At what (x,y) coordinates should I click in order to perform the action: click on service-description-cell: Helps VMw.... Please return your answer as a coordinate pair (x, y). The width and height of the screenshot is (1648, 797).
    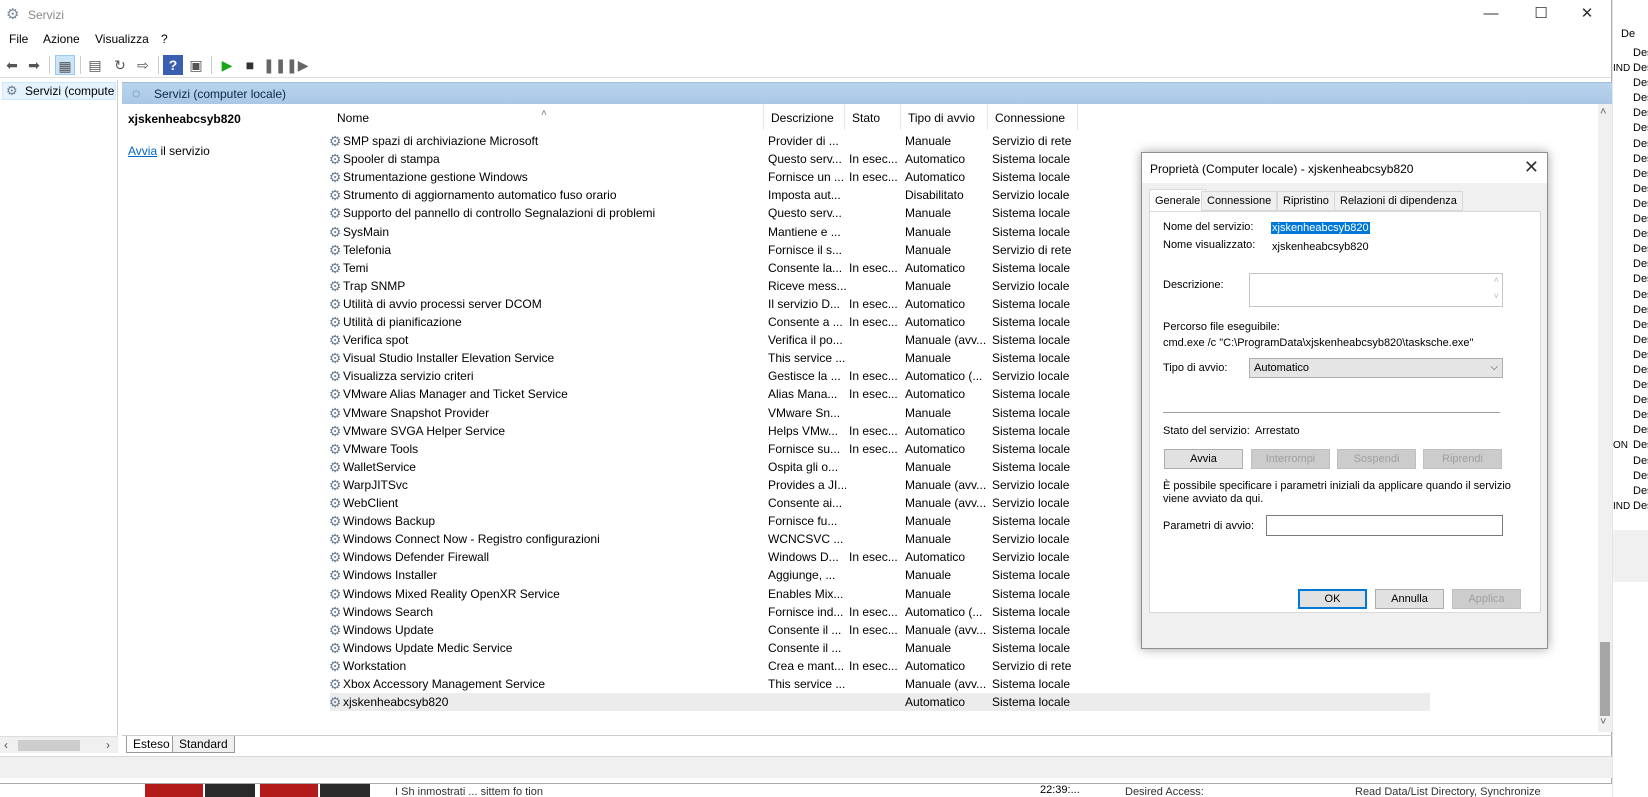
    Looking at the image, I should click on (803, 430).